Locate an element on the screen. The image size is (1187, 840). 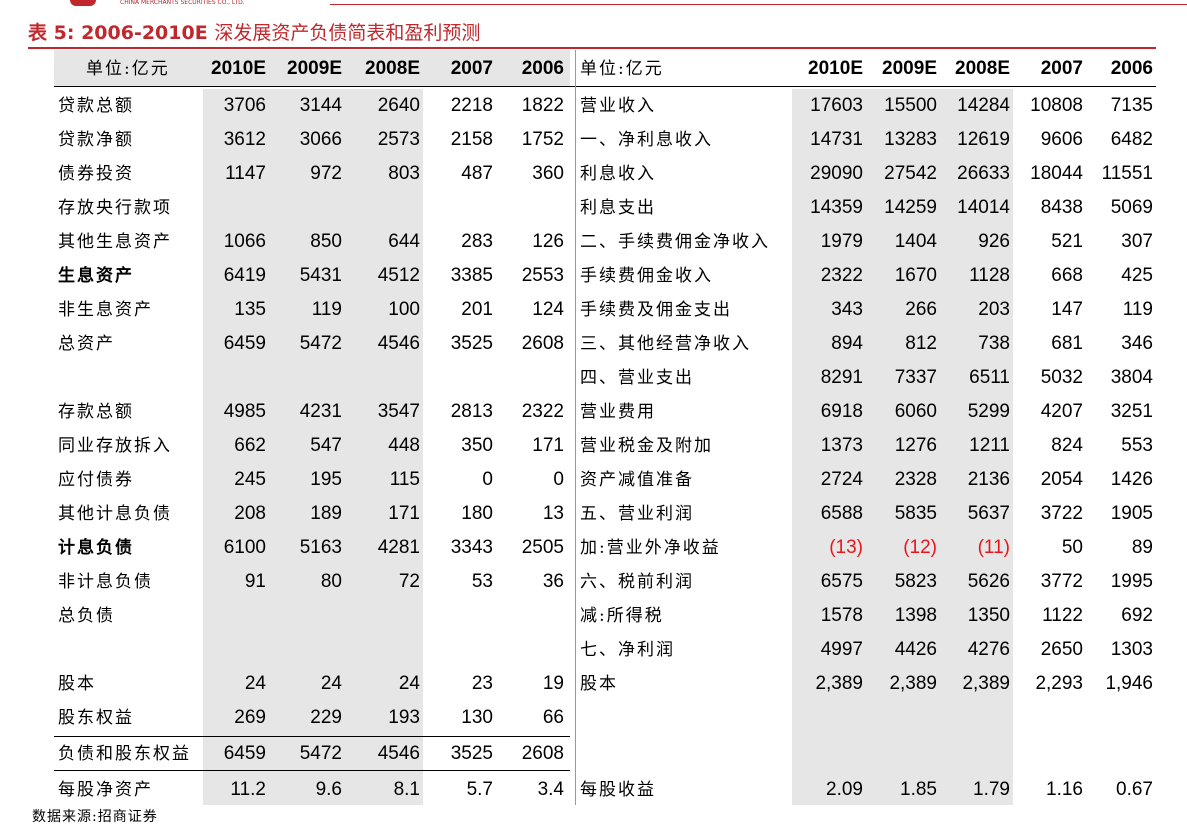
right-cell-2008e: 1.79 is located at coordinates (991, 789).